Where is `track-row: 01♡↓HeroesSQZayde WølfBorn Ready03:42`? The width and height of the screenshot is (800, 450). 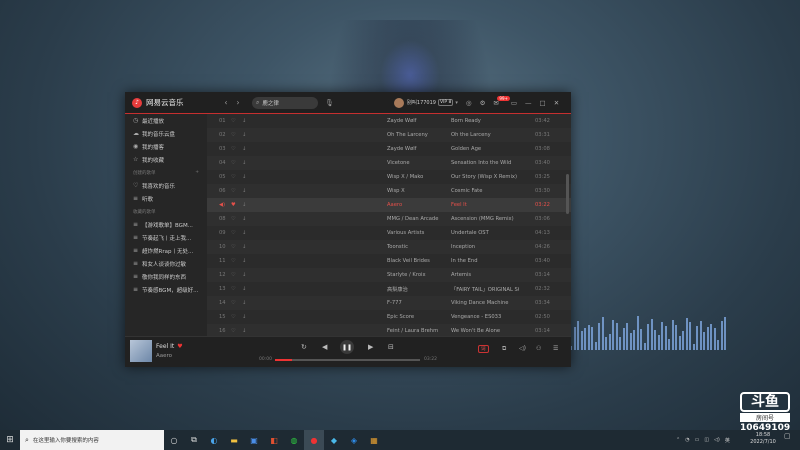
track-row: 01♡↓HeroesSQZayde WølfBorn Ready03:42 is located at coordinates (389, 121).